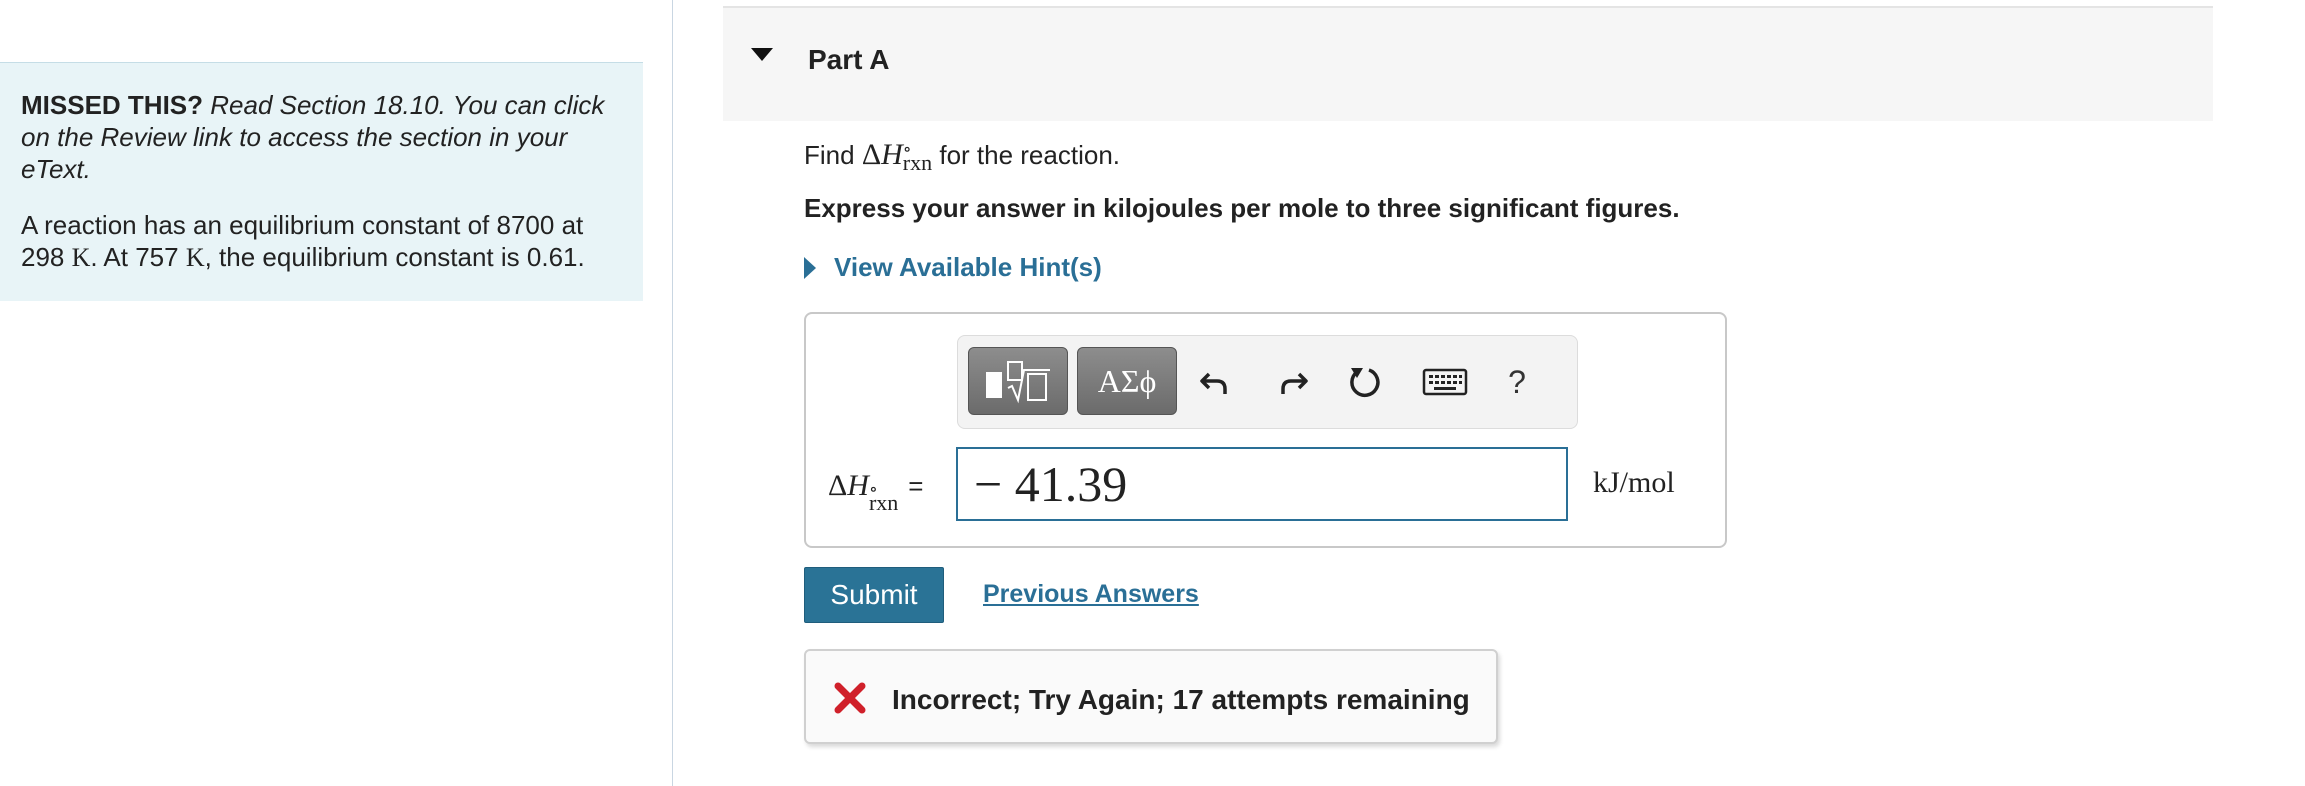 The height and width of the screenshot is (786, 2305). What do you see at coordinates (1517, 382) in the screenshot?
I see `help-button: ?` at bounding box center [1517, 382].